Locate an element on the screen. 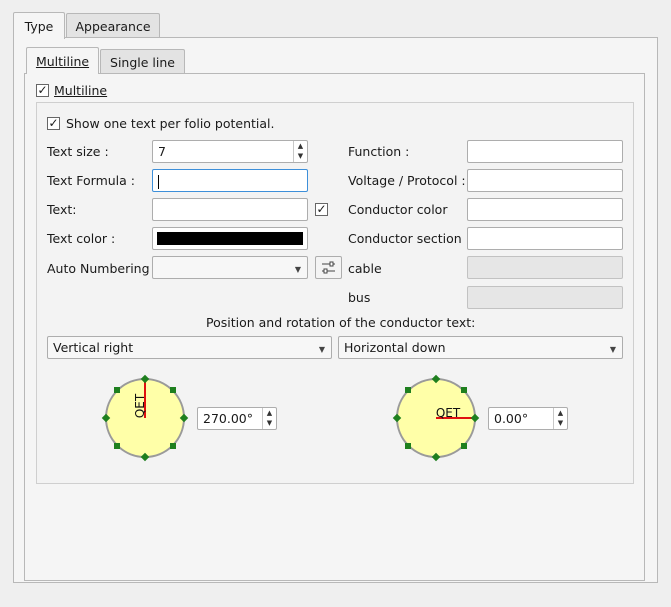 This screenshot has height=607, width=671. conductor-section-label: Conductor section is located at coordinates (405, 238).